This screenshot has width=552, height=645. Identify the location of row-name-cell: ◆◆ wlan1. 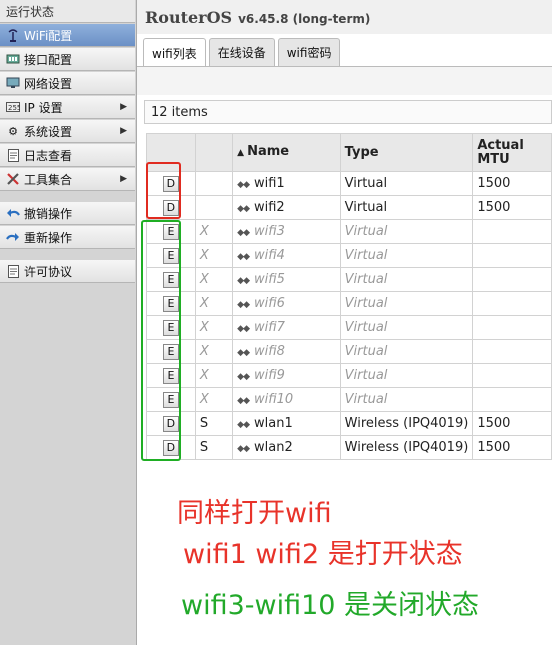
(286, 423).